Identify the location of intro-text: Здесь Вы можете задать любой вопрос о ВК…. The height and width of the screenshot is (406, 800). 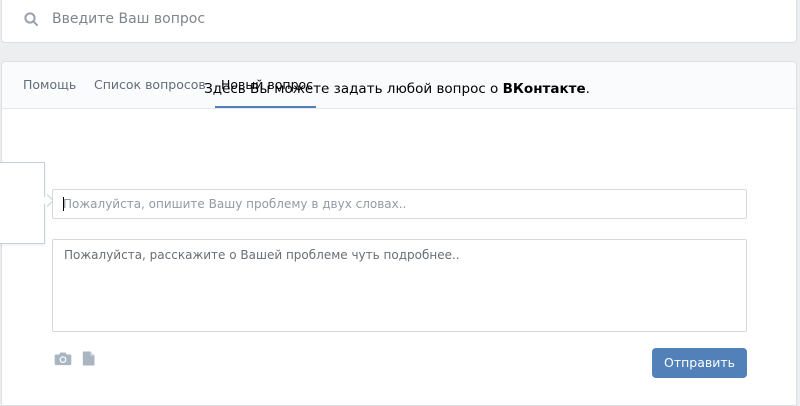
(397, 89).